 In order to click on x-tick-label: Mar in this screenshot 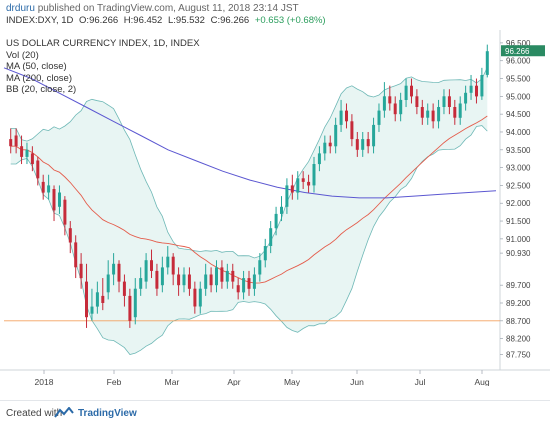, I will do `click(172, 381)`.